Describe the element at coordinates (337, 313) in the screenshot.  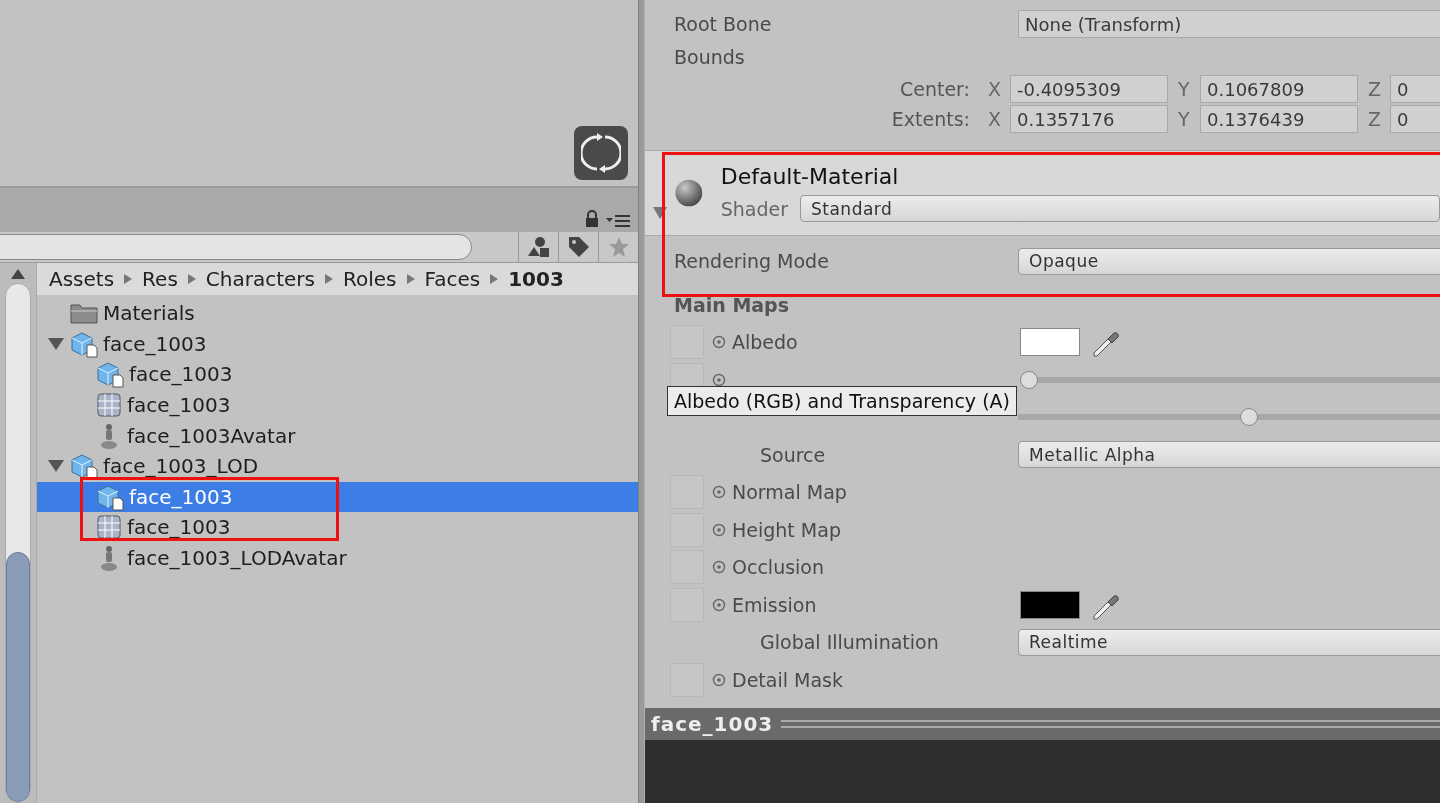
I see `tree-item: Materials` at that location.